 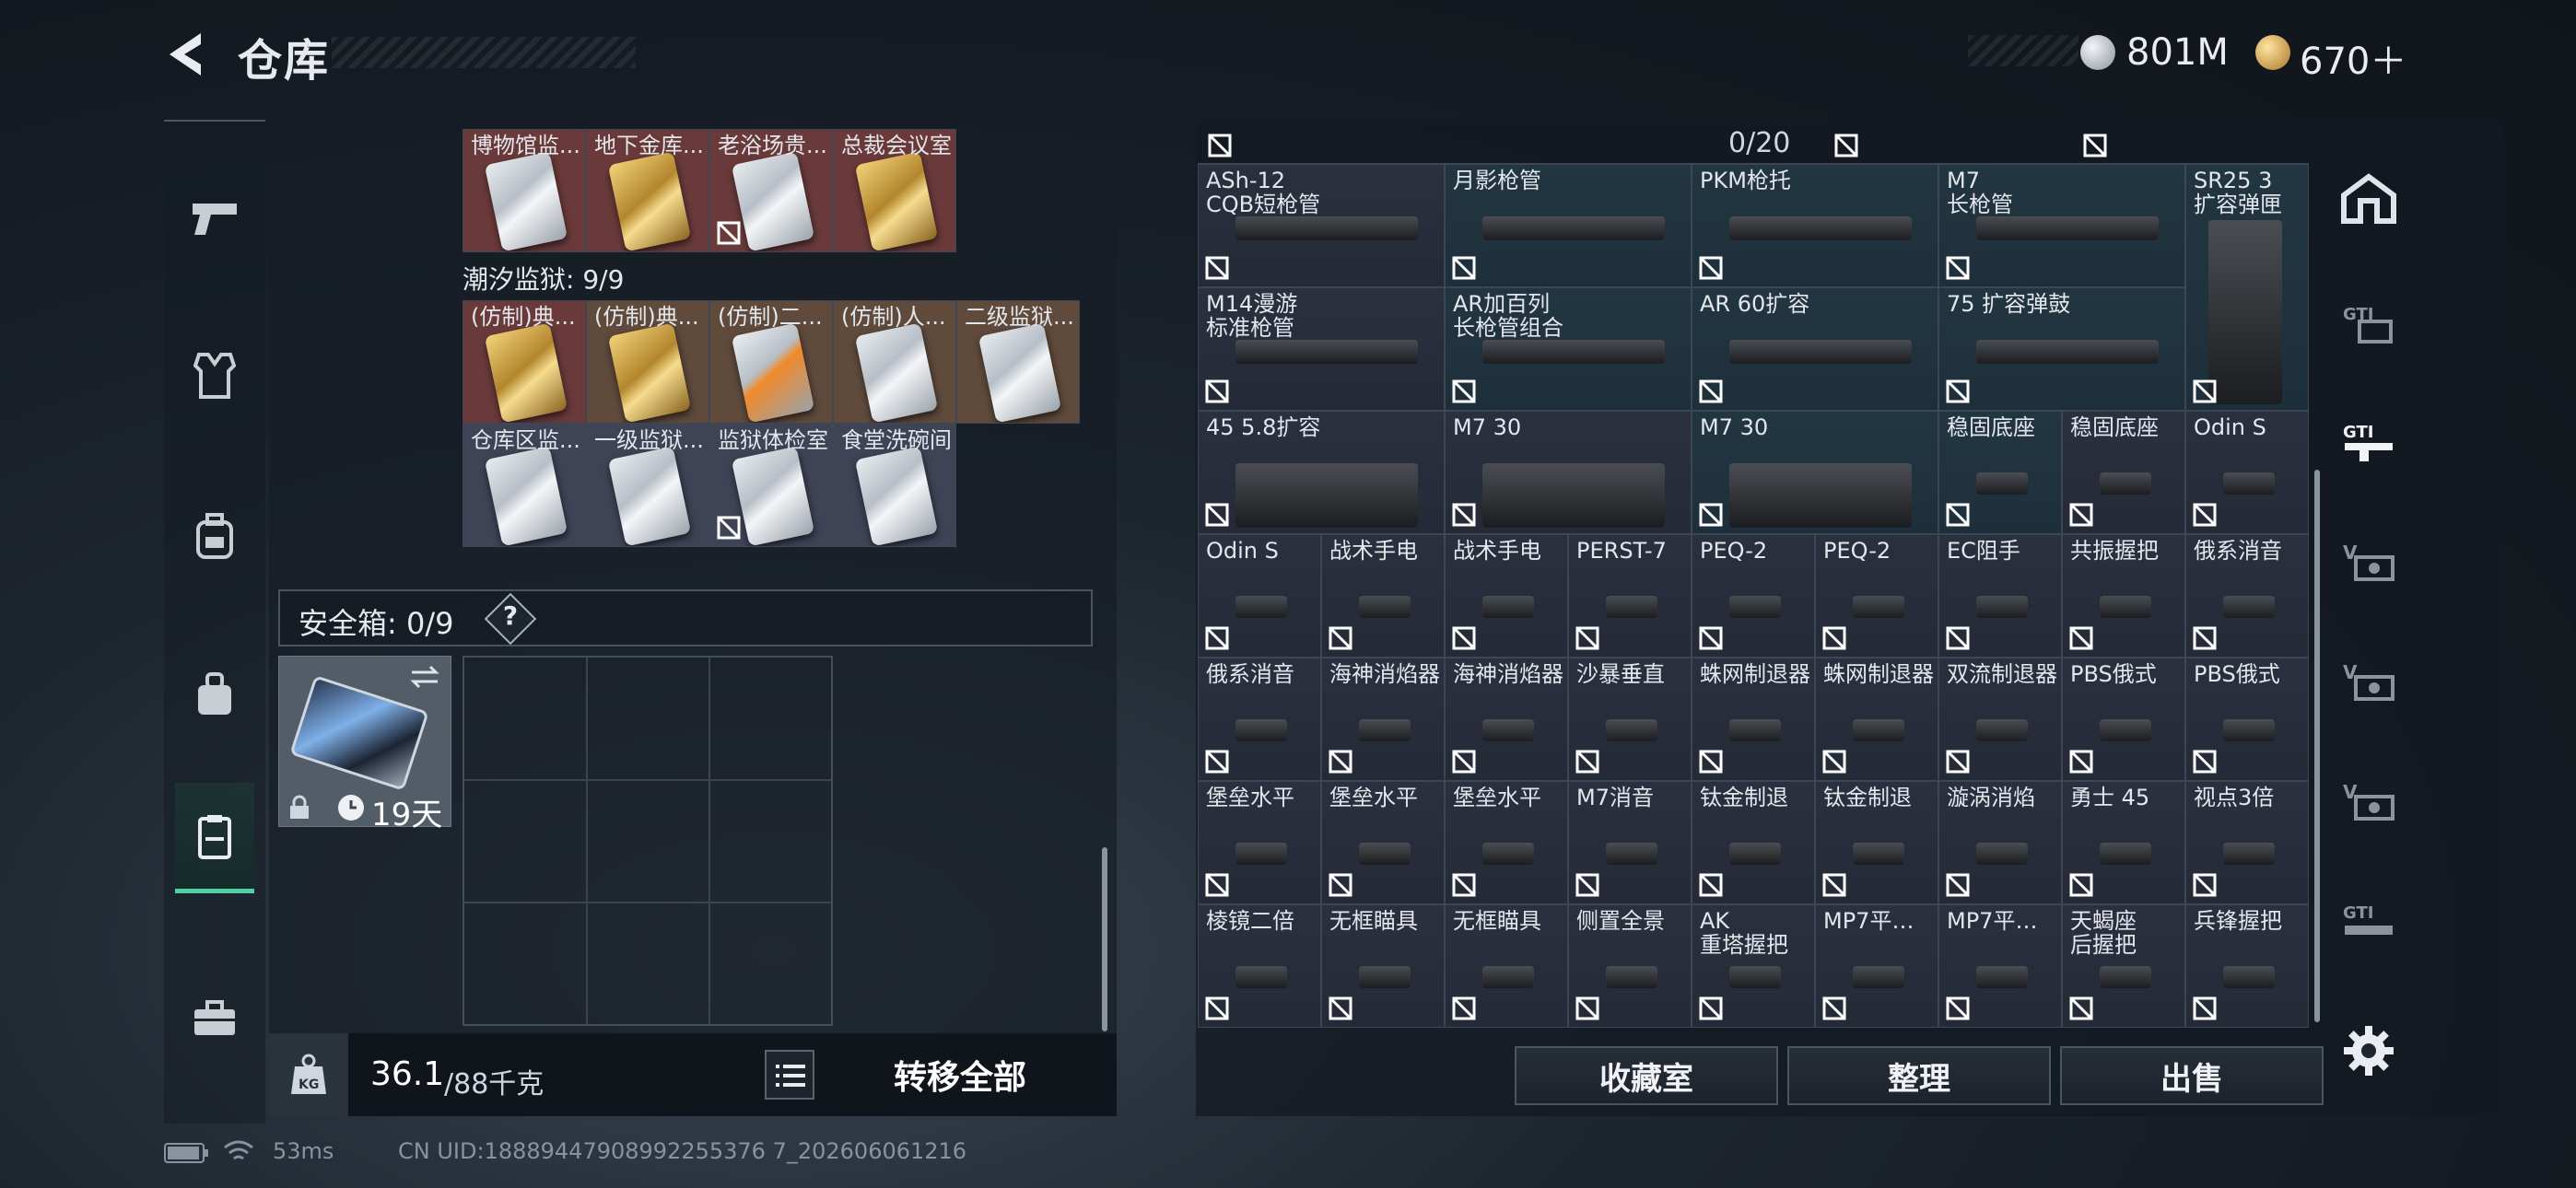 I want to click on gti-attachment-icon: GTI, so click(x=2368, y=324).